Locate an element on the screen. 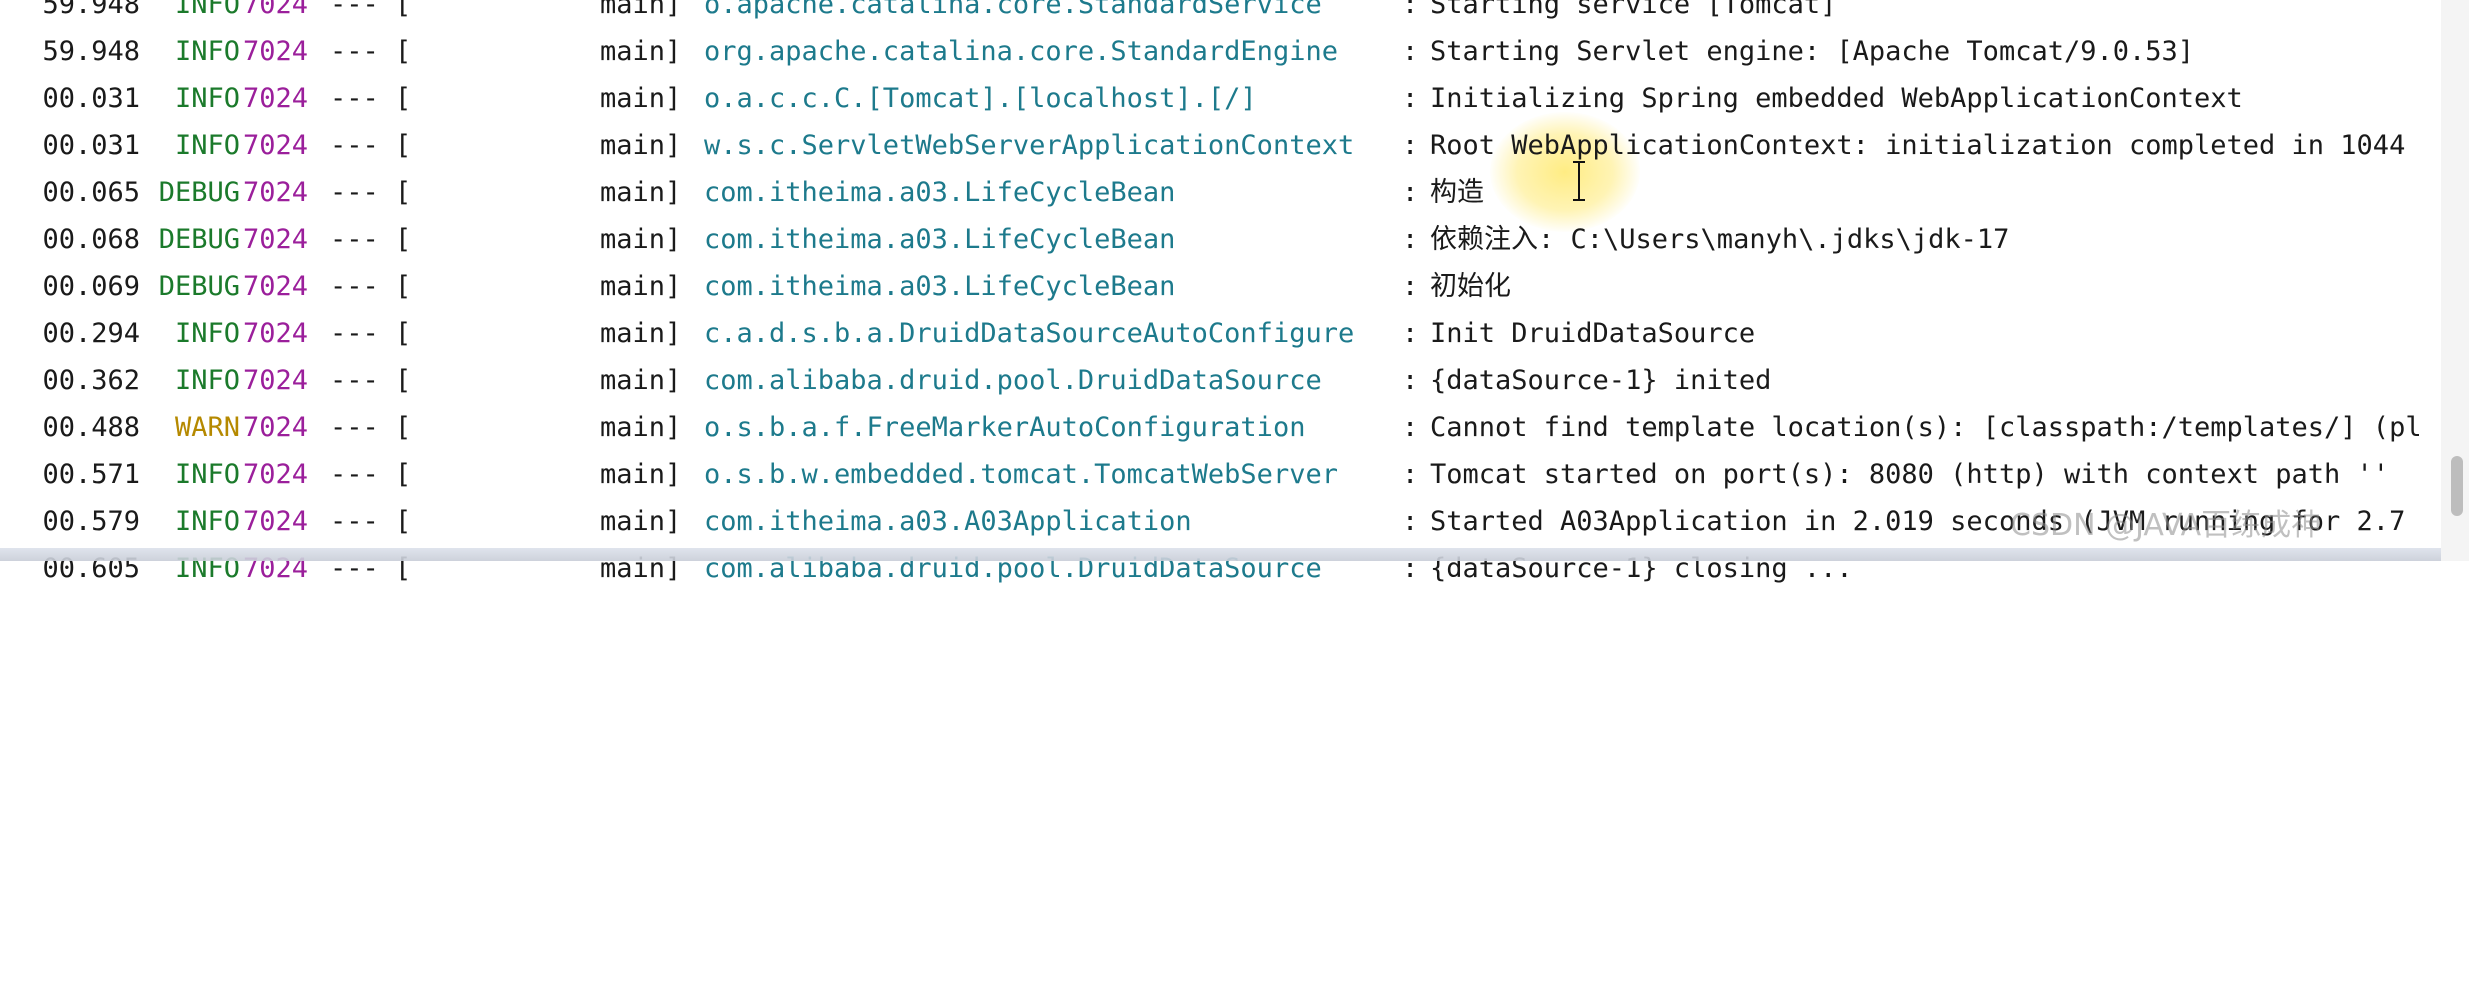 The width and height of the screenshot is (2469, 1006). vertical-scrollbar is located at coordinates (2455, 280).